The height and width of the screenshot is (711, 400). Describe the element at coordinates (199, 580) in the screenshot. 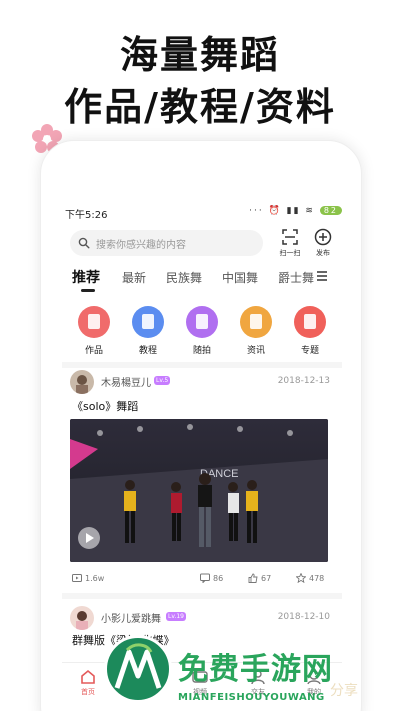

I see `post-stats: 1.6w 86 67 478` at that location.